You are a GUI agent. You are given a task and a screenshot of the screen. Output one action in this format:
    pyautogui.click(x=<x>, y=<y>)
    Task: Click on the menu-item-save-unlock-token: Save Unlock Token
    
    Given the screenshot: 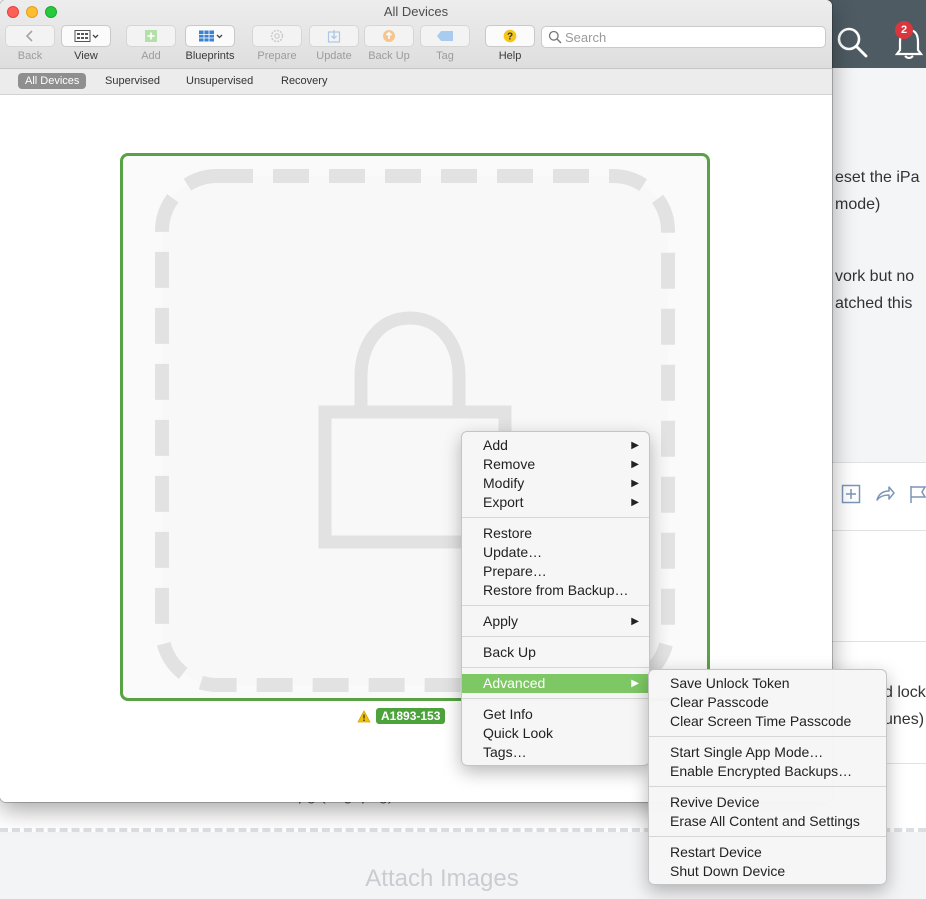 What is the action you would take?
    pyautogui.click(x=767, y=683)
    